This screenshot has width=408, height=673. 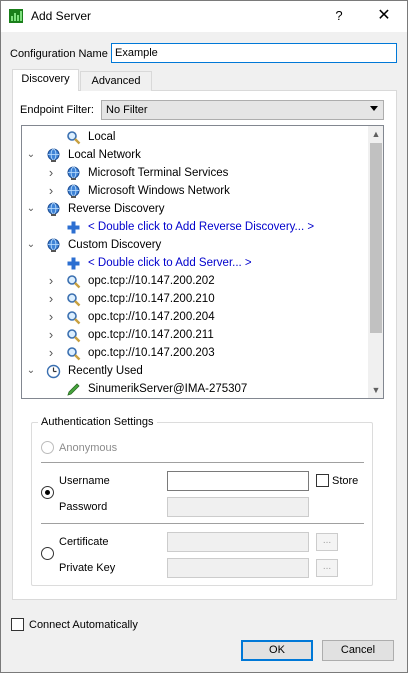 I want to click on anonymous-label: Anonymous, so click(x=88, y=448).